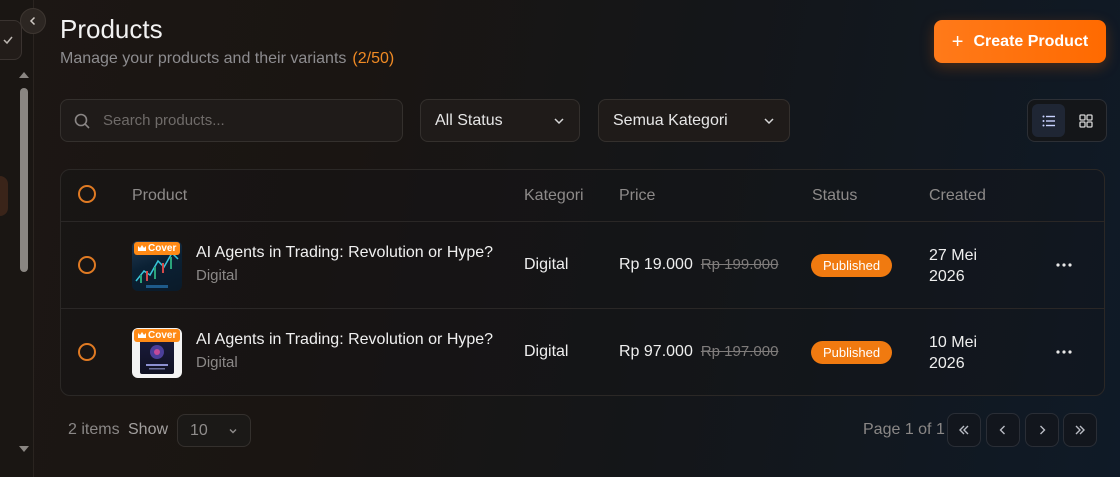 Image resolution: width=1120 pixels, height=477 pixels. What do you see at coordinates (953, 266) in the screenshot?
I see `created-date: 27 Mei 2026` at bounding box center [953, 266].